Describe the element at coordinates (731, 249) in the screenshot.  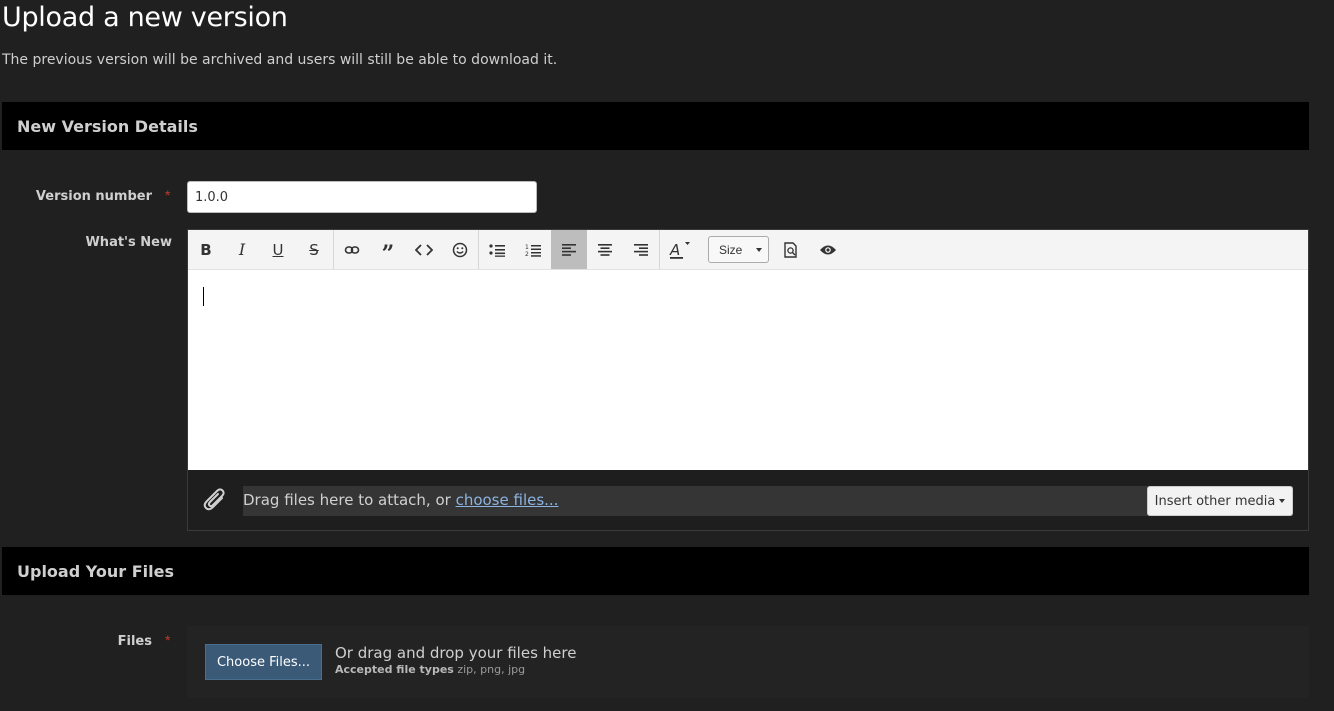
I see `size-dropdown-label: Size` at that location.